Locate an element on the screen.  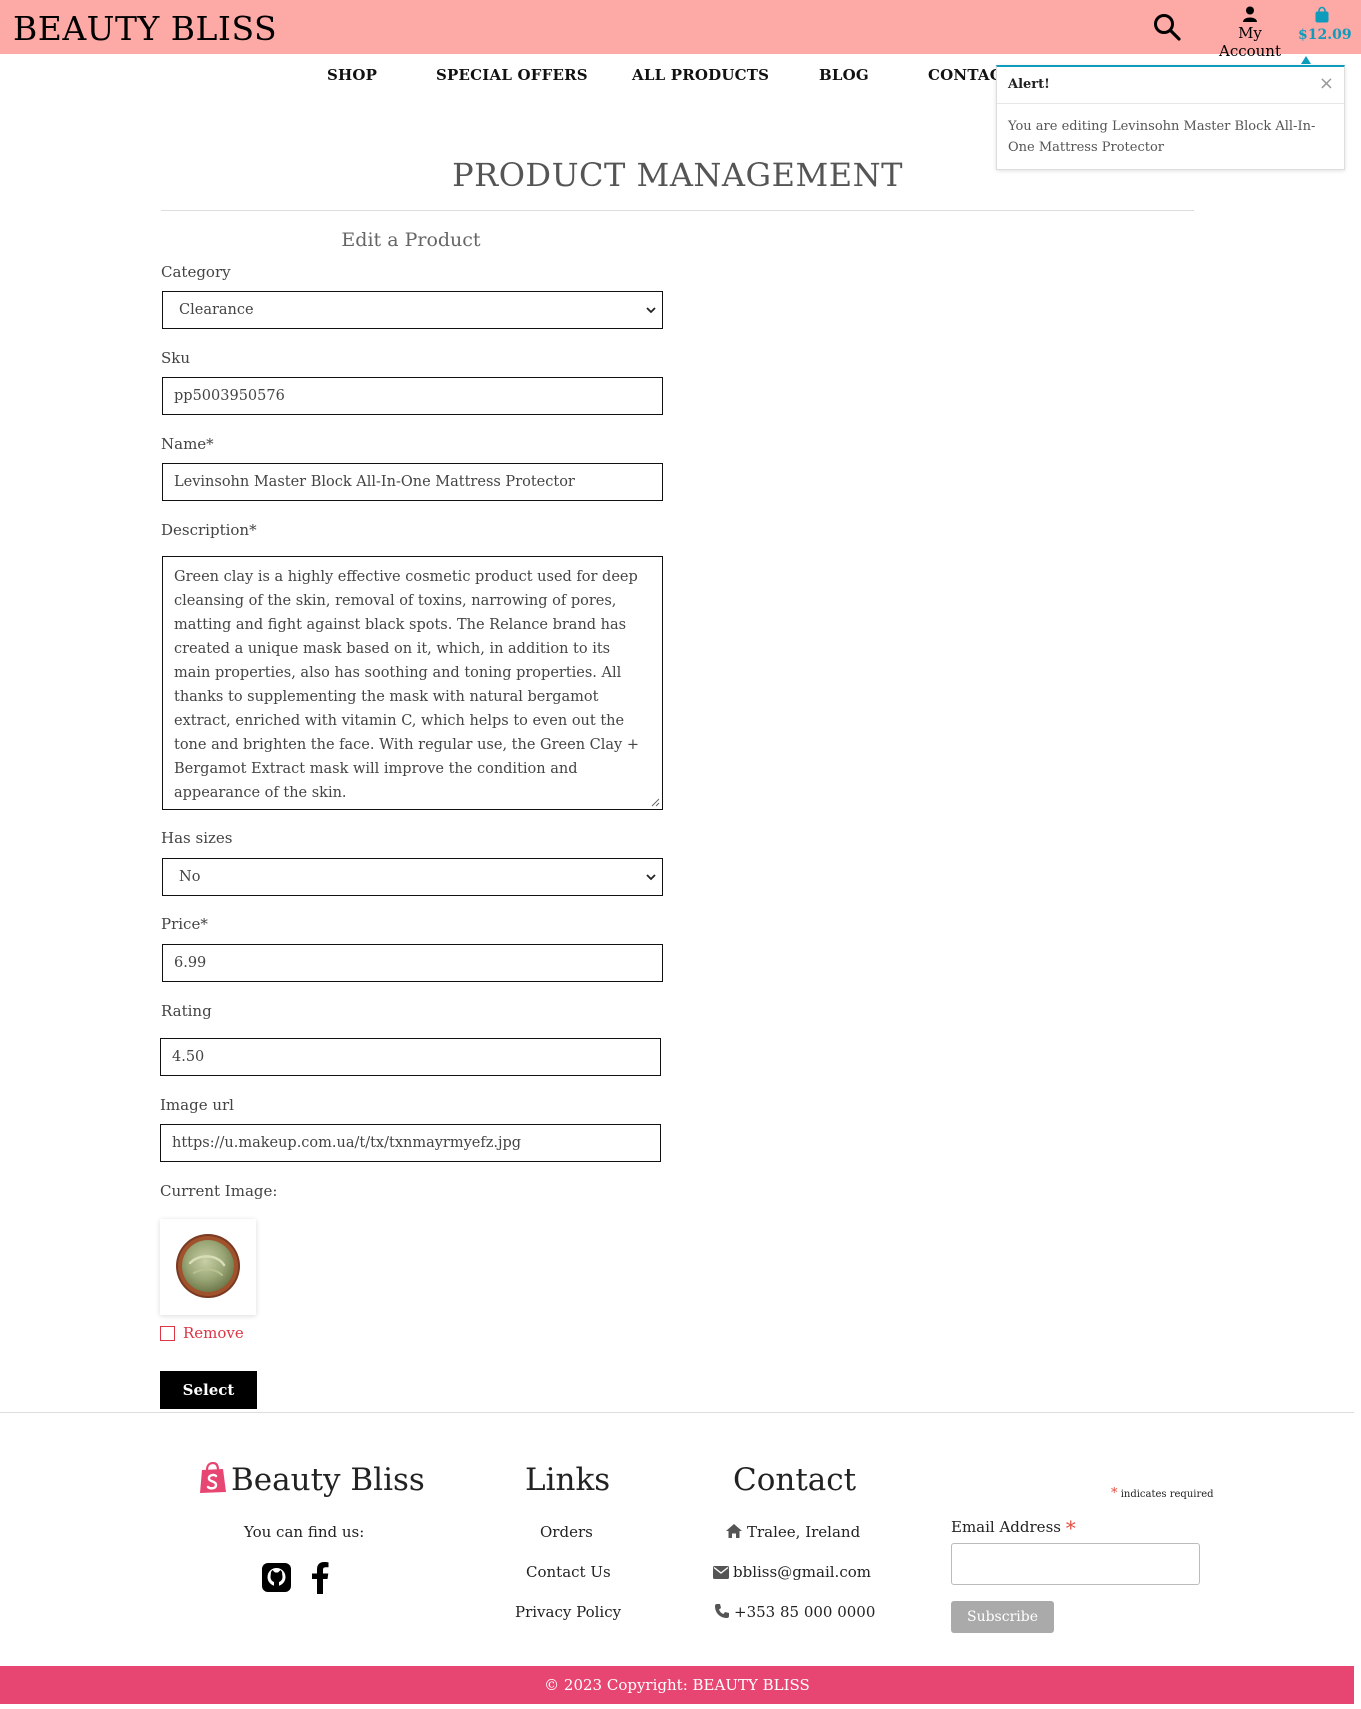
alert-divider is located at coordinates (1170, 103).